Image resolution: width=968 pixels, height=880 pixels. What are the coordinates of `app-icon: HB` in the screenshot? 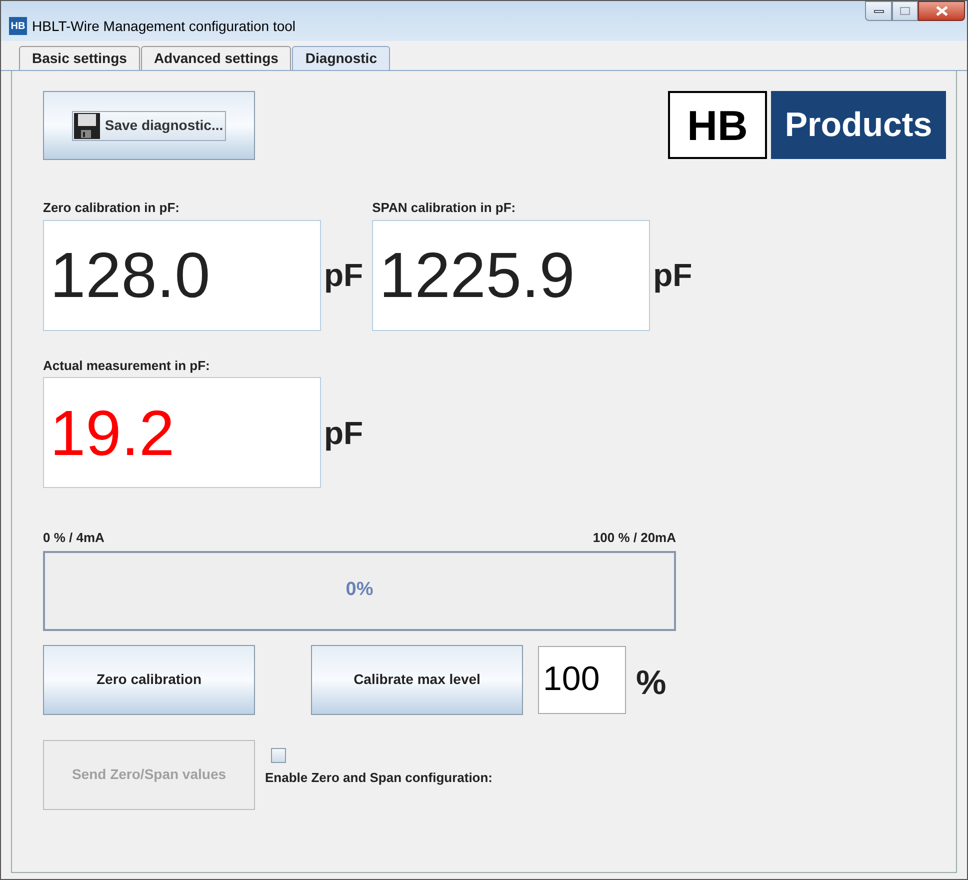 It's located at (18, 26).